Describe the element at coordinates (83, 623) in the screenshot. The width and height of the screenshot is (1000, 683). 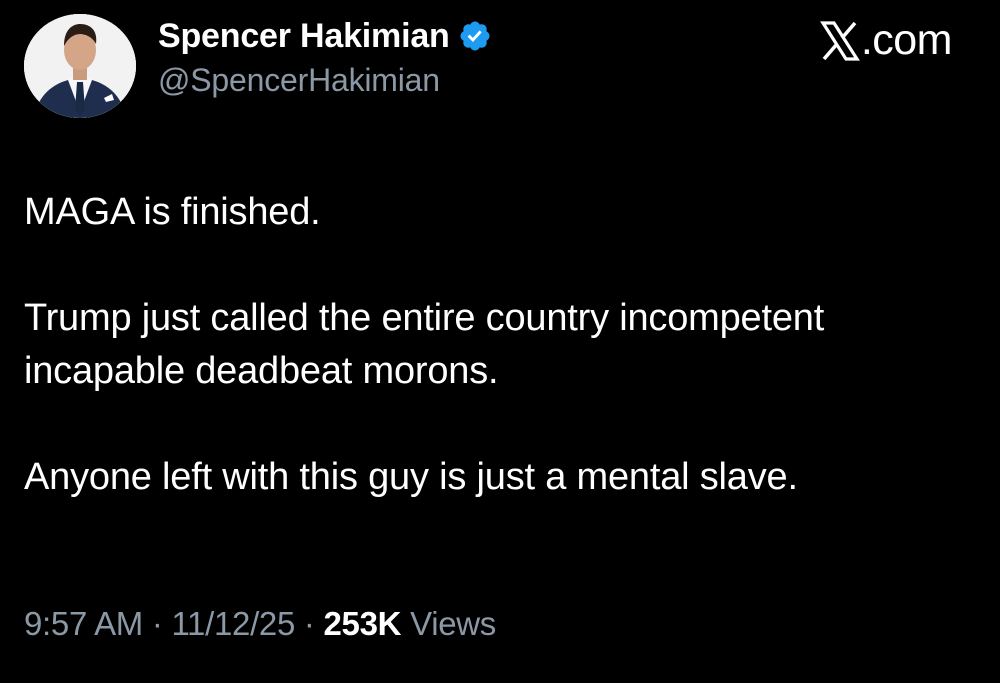
I see `tweet-time: 9:57 AM` at that location.